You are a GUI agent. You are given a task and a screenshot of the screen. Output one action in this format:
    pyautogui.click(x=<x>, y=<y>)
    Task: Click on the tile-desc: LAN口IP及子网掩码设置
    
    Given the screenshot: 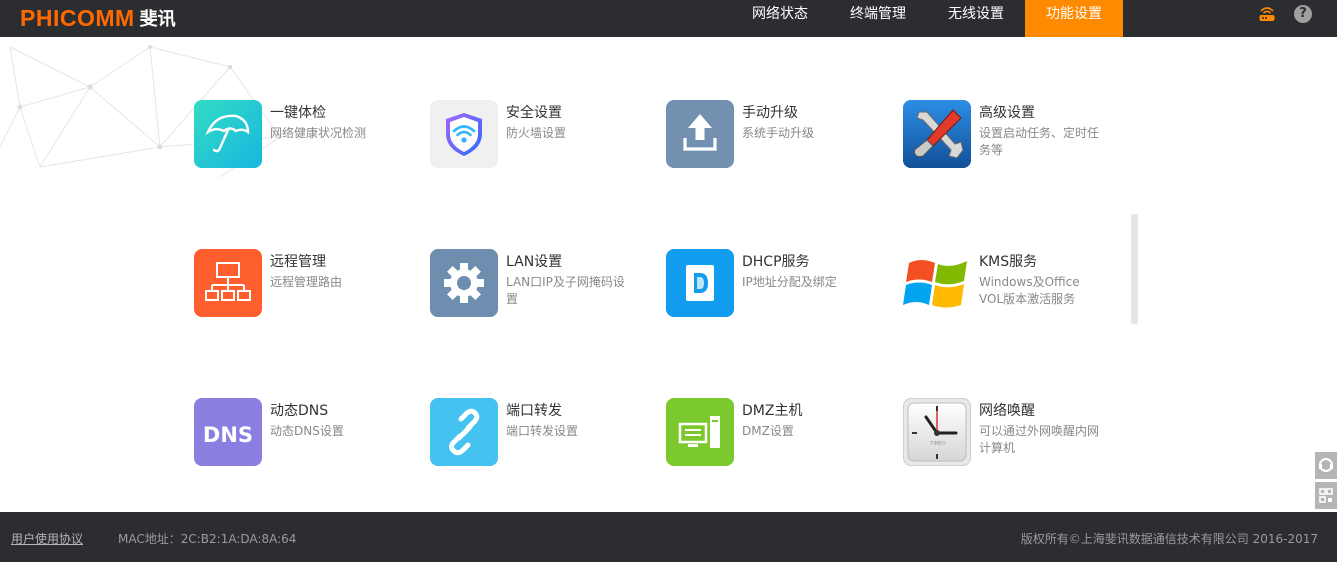 What is the action you would take?
    pyautogui.click(x=565, y=290)
    